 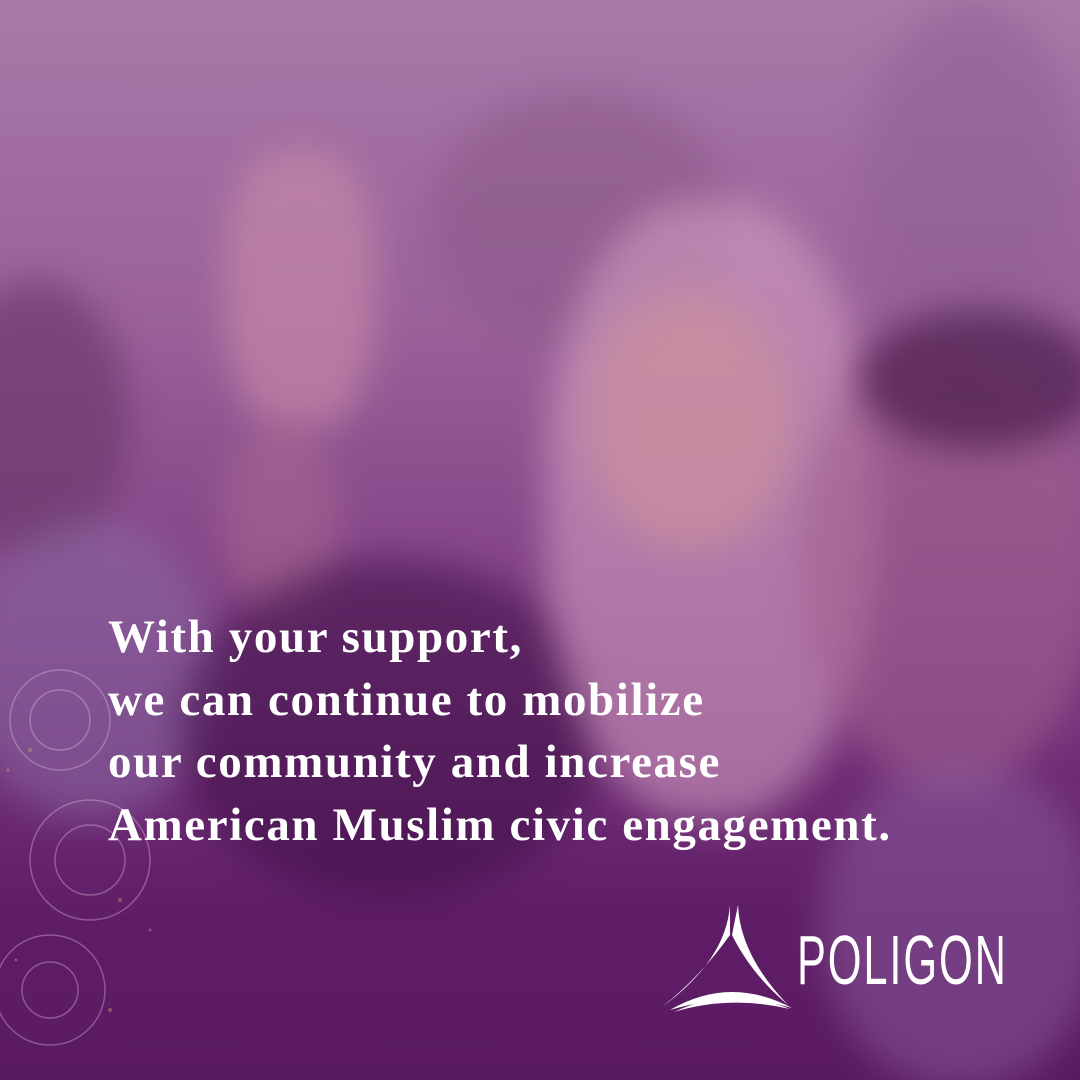 What do you see at coordinates (902, 960) in the screenshot?
I see `logo-wordmark: POLIGON` at bounding box center [902, 960].